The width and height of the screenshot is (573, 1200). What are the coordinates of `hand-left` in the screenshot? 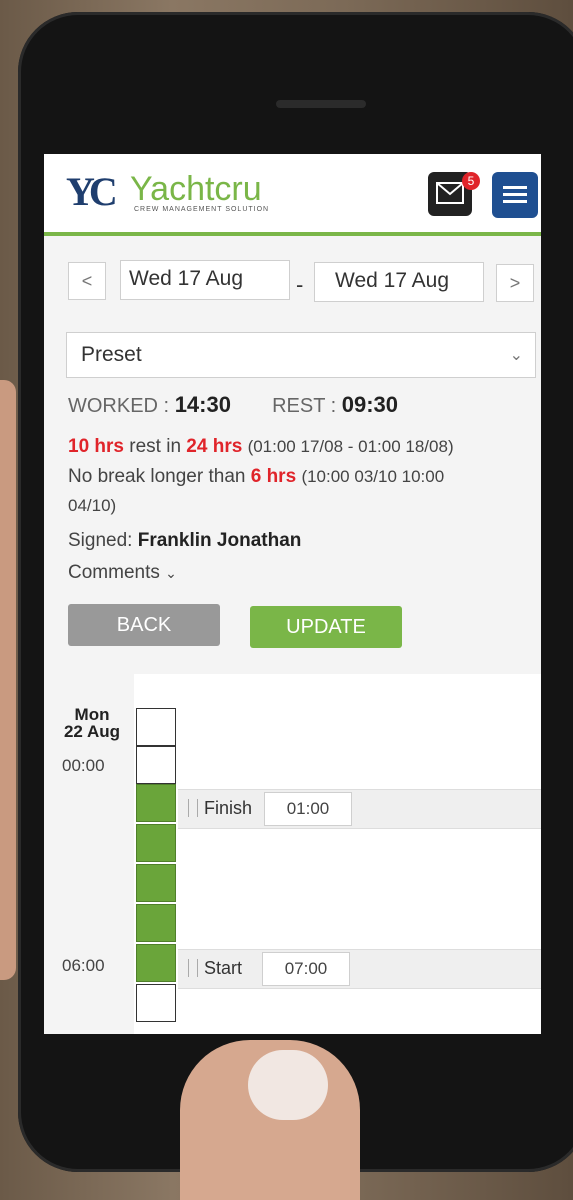 It's located at (8, 680).